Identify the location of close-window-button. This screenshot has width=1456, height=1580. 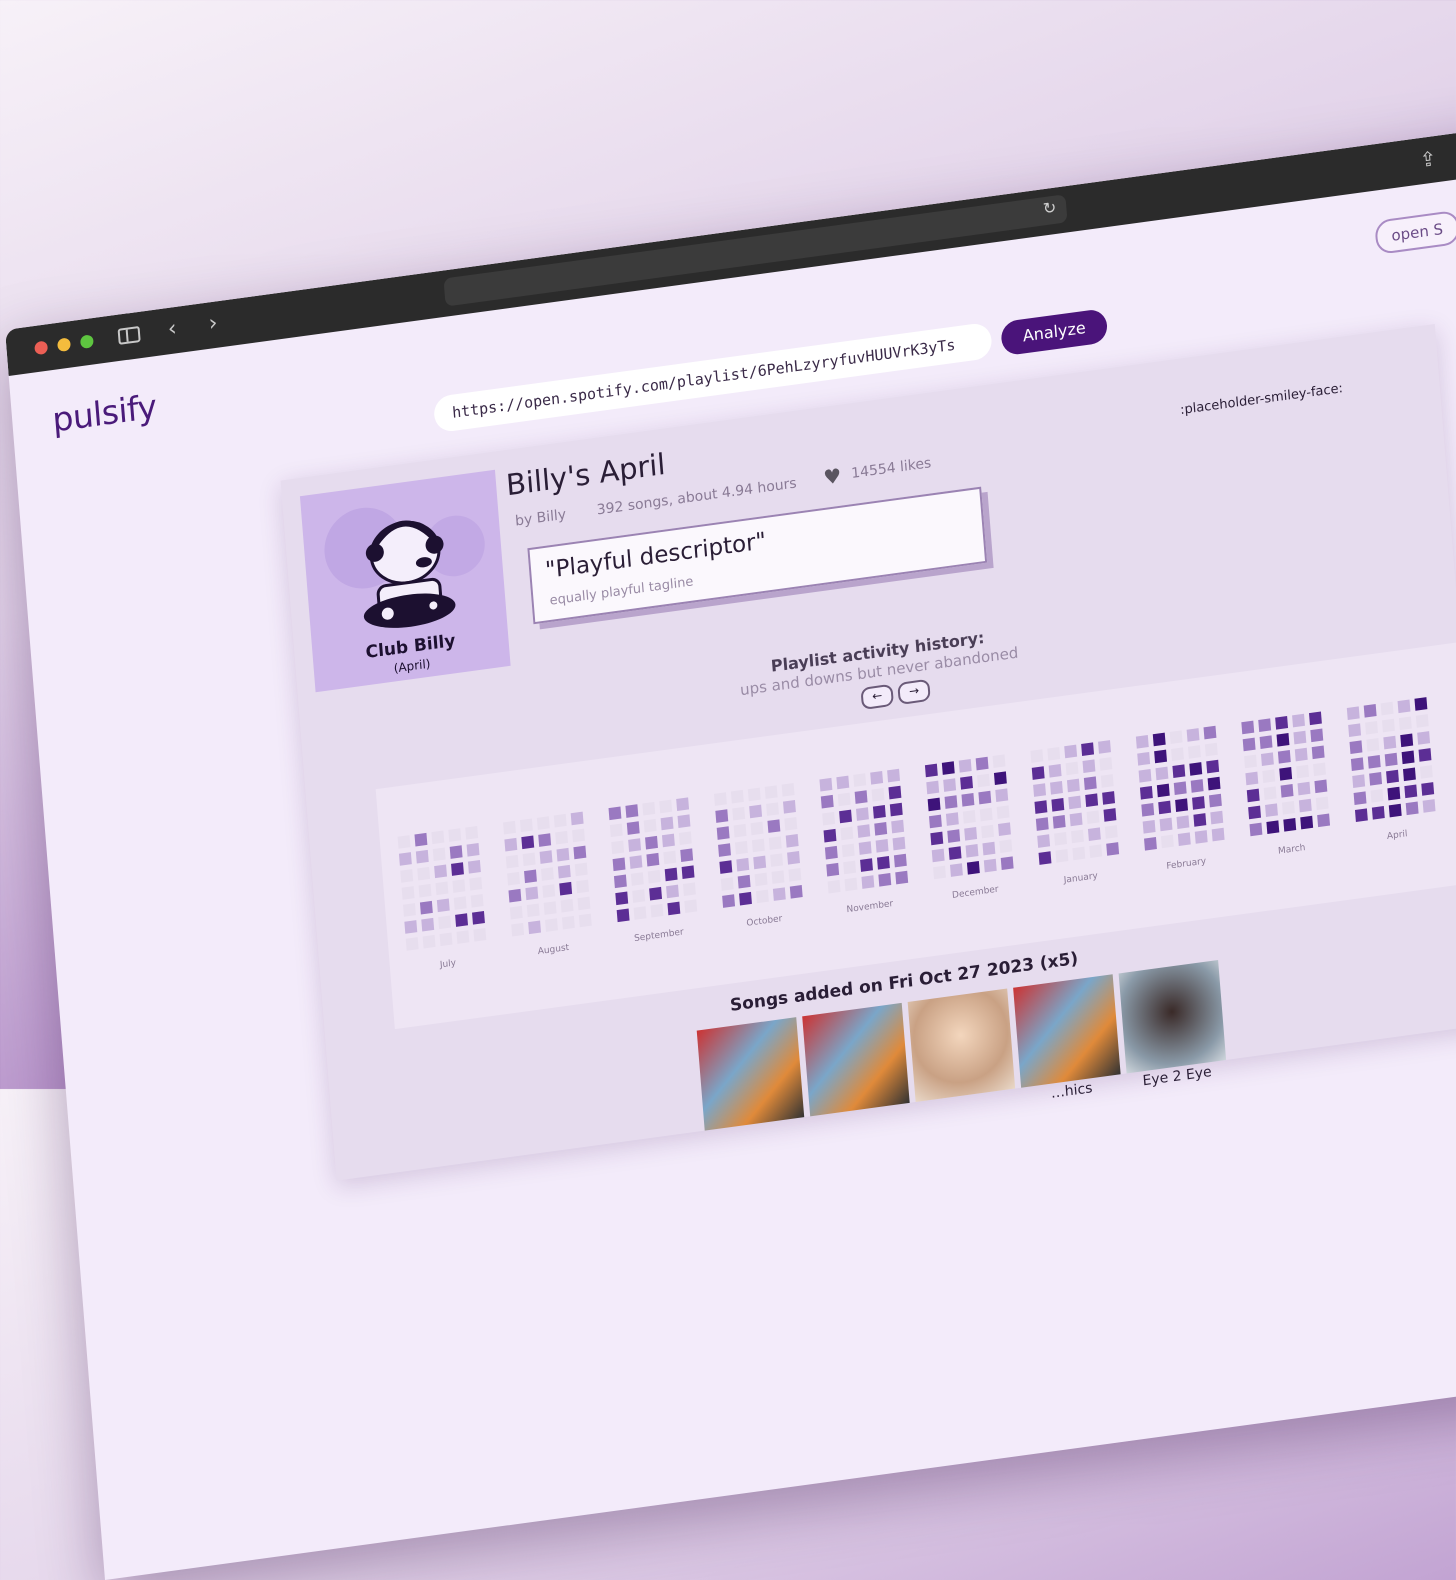
(41, 348).